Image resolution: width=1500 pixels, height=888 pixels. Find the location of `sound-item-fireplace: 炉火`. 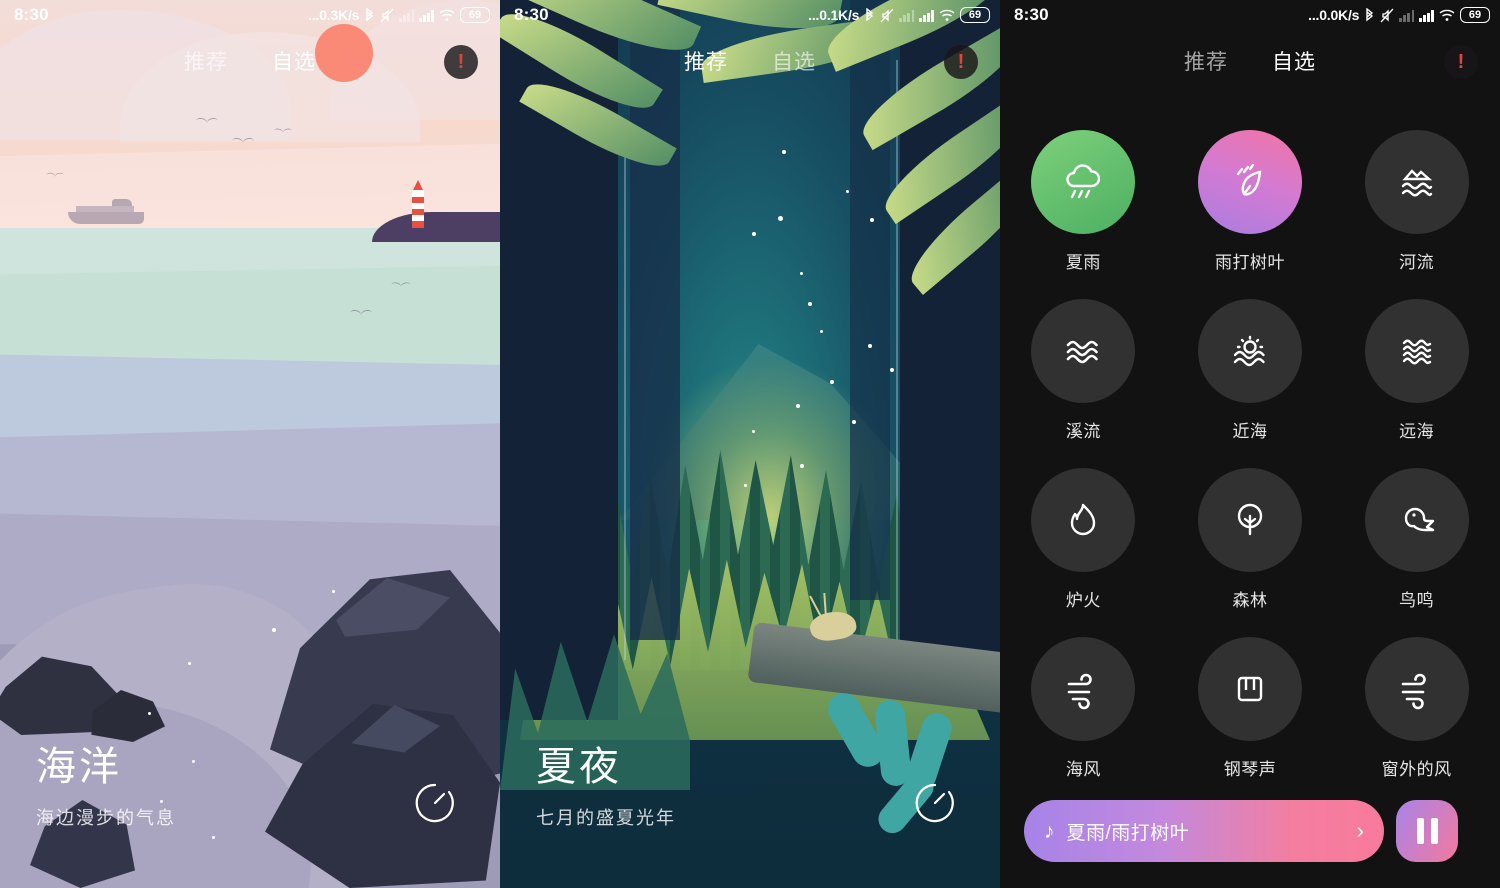

sound-item-fireplace: 炉火 is located at coordinates (1083, 539).